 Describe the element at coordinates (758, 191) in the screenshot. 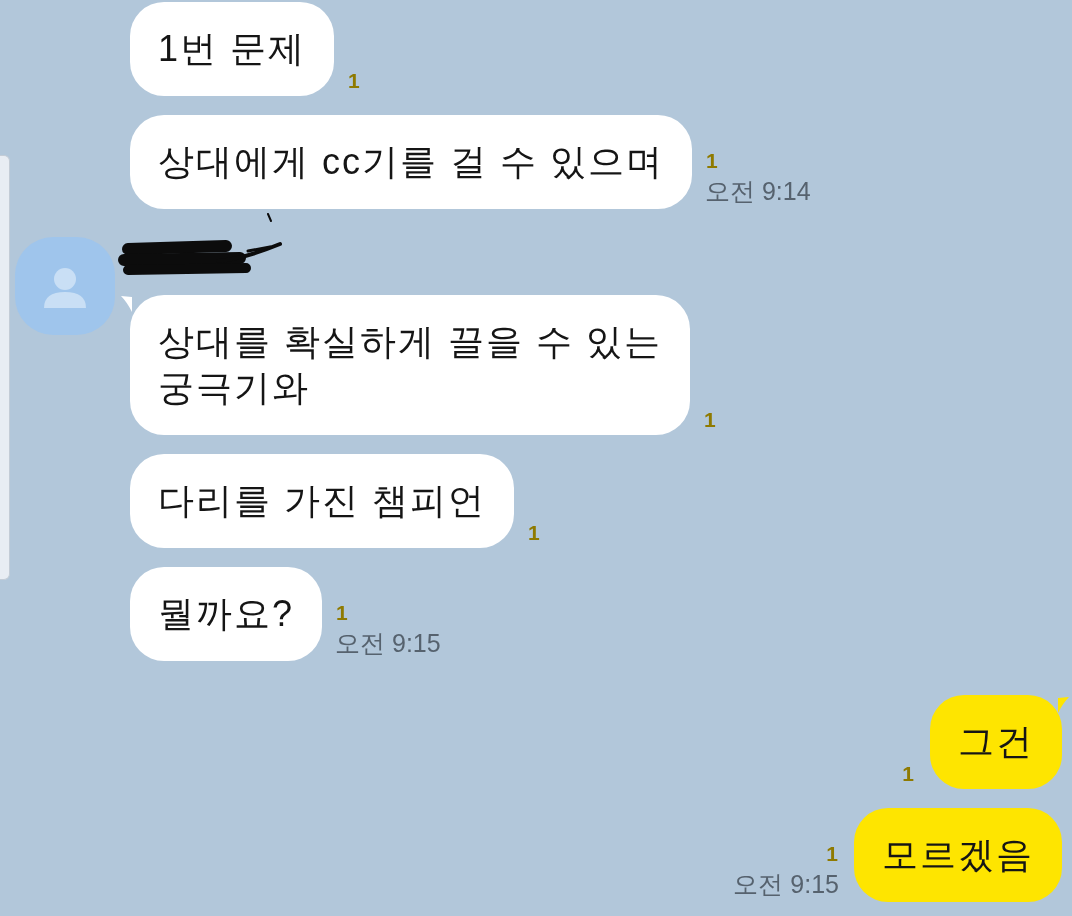

I see `timestamp: 오전 9:14` at that location.